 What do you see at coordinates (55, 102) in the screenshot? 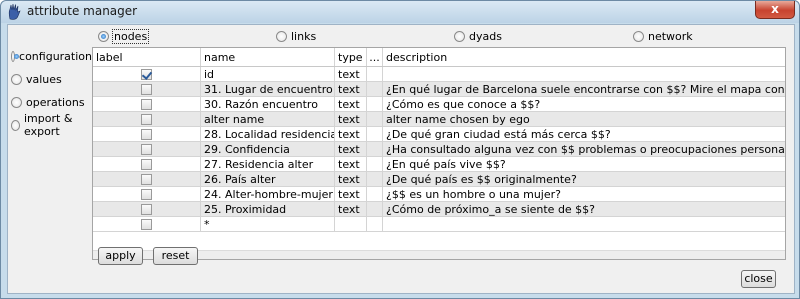
I see `sidebar-item-label: operations` at bounding box center [55, 102].